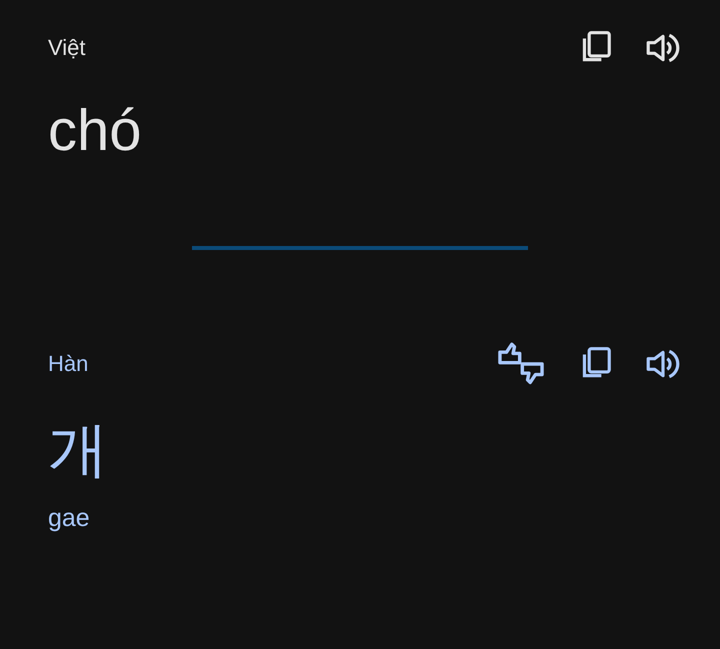 This screenshot has height=649, width=720. Describe the element at coordinates (78, 450) in the screenshot. I see `translated-text: 개` at that location.